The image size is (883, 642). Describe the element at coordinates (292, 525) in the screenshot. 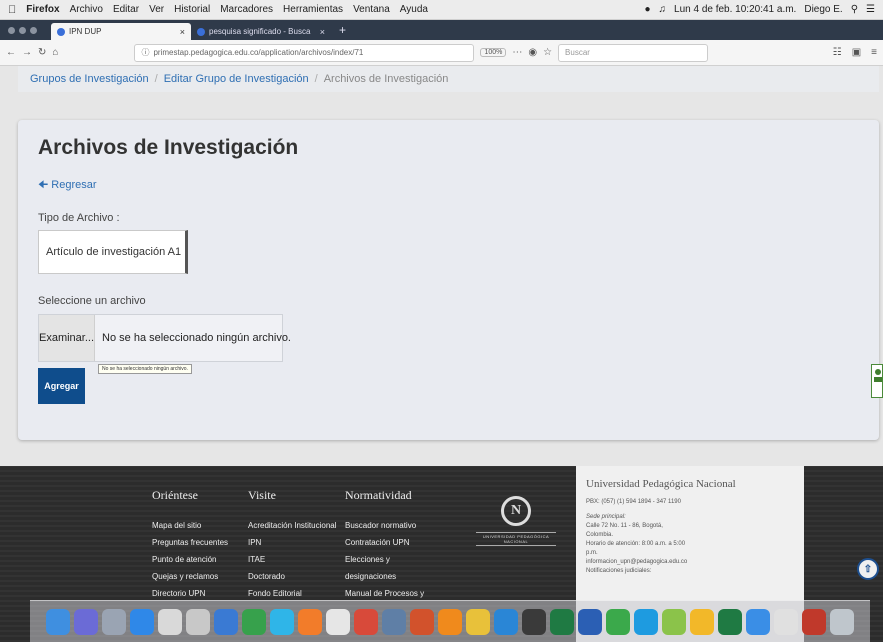

I see `footer-link: Acreditación Institucional` at that location.